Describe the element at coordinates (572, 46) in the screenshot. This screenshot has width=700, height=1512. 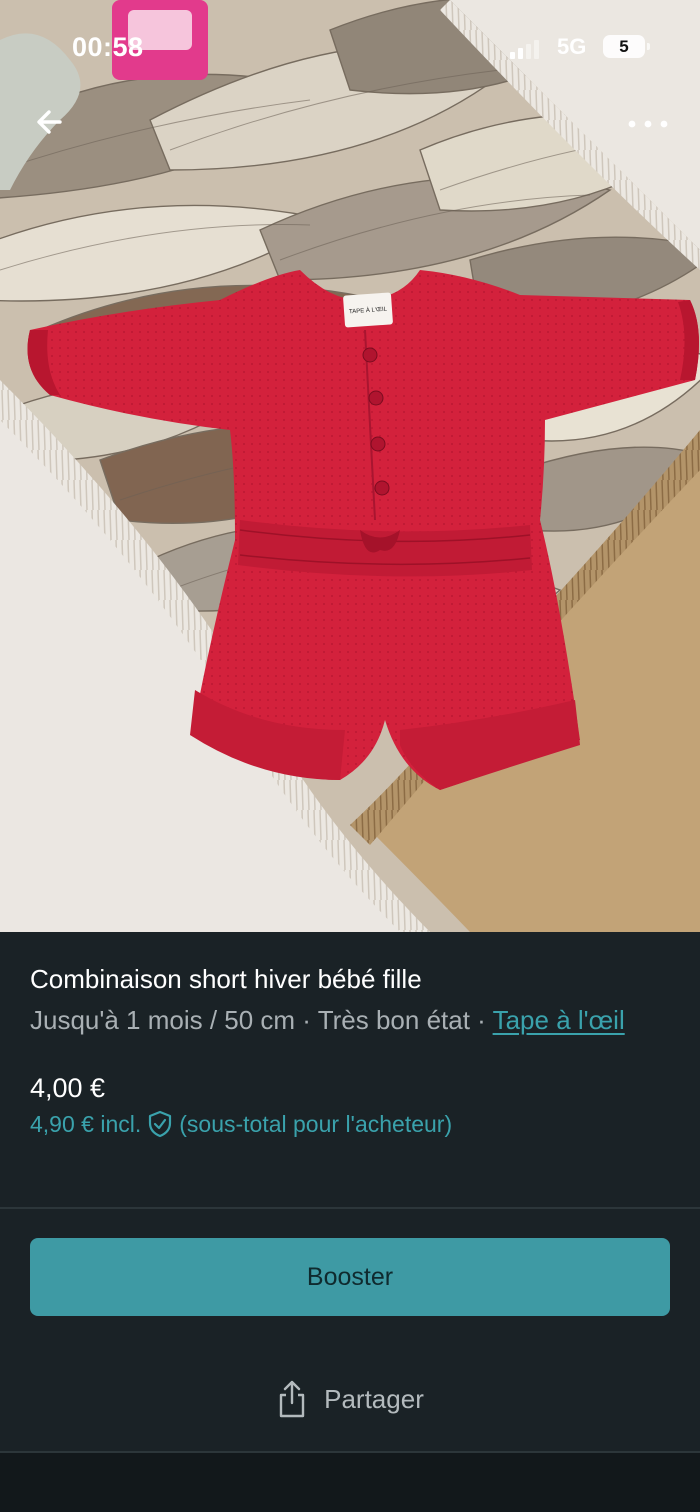
I see `network-label: 5G` at that location.